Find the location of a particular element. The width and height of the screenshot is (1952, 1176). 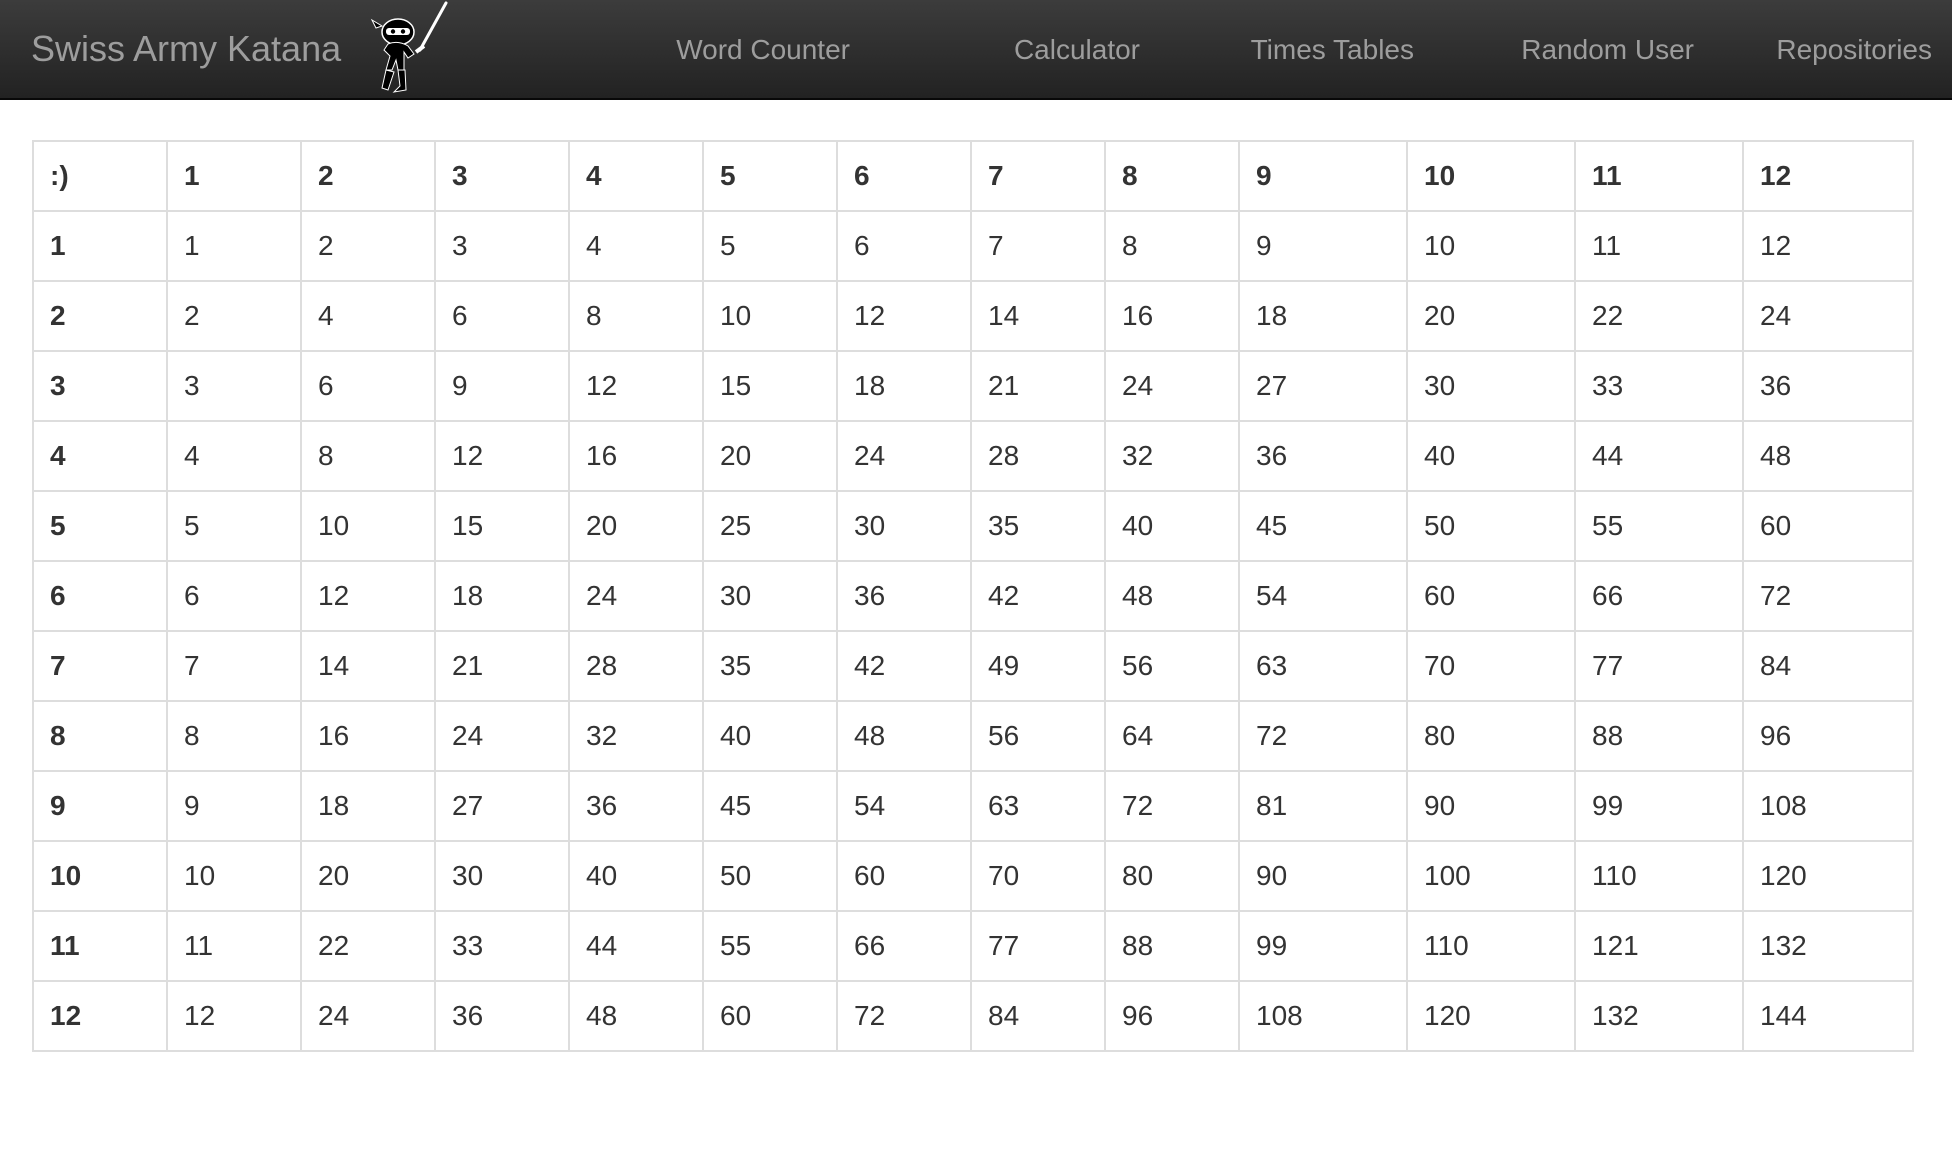

row-header: 6 is located at coordinates (100, 596).